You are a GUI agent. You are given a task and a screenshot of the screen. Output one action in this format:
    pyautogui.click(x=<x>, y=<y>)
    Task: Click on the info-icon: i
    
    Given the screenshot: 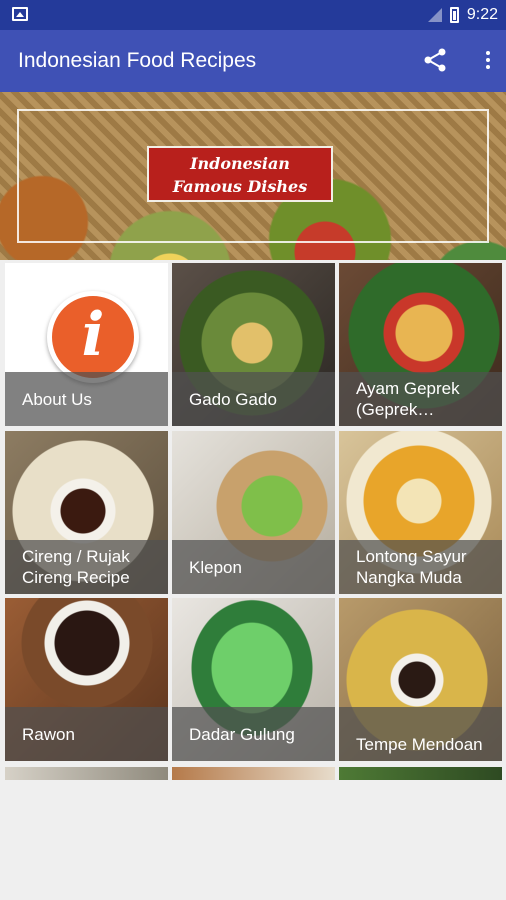 What is the action you would take?
    pyautogui.click(x=93, y=337)
    